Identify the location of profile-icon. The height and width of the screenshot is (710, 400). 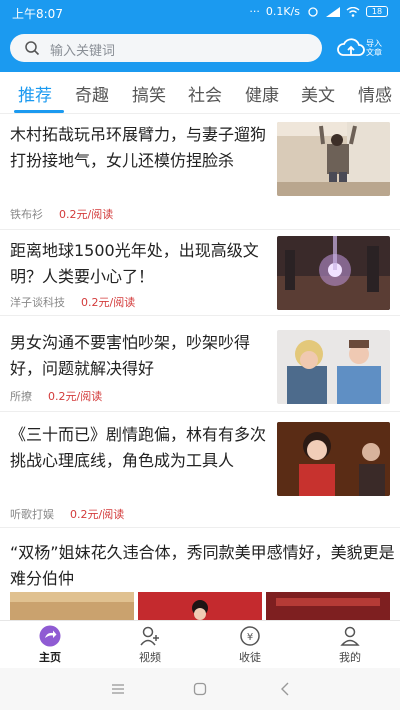
(350, 636).